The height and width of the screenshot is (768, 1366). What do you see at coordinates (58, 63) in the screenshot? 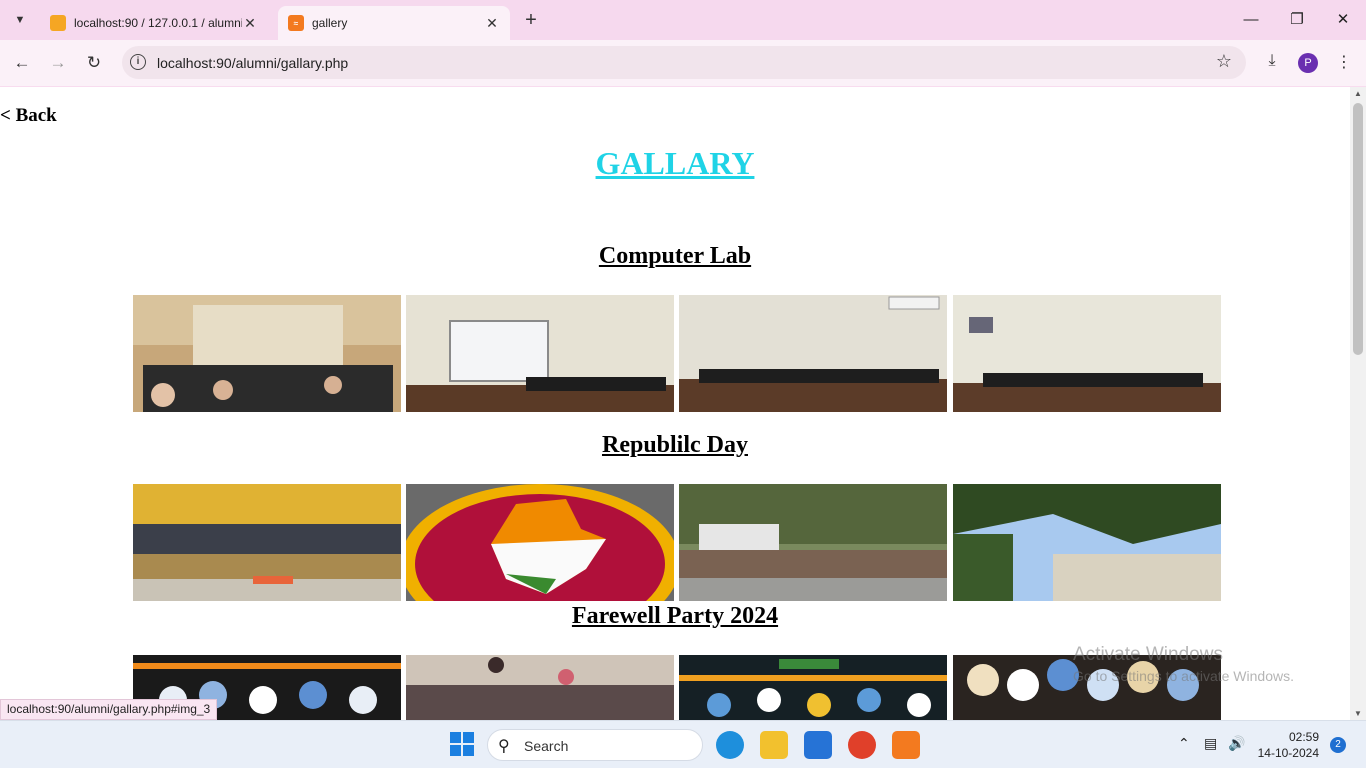
I see `forward-arrow-icon: →` at bounding box center [58, 63].